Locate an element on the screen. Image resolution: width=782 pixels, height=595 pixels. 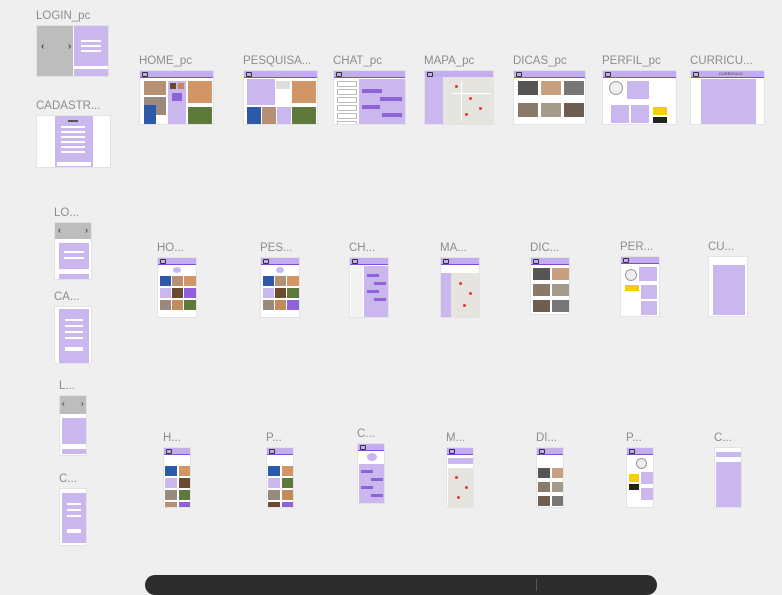
frame-label: MAPA_pc is located at coordinates (449, 61).